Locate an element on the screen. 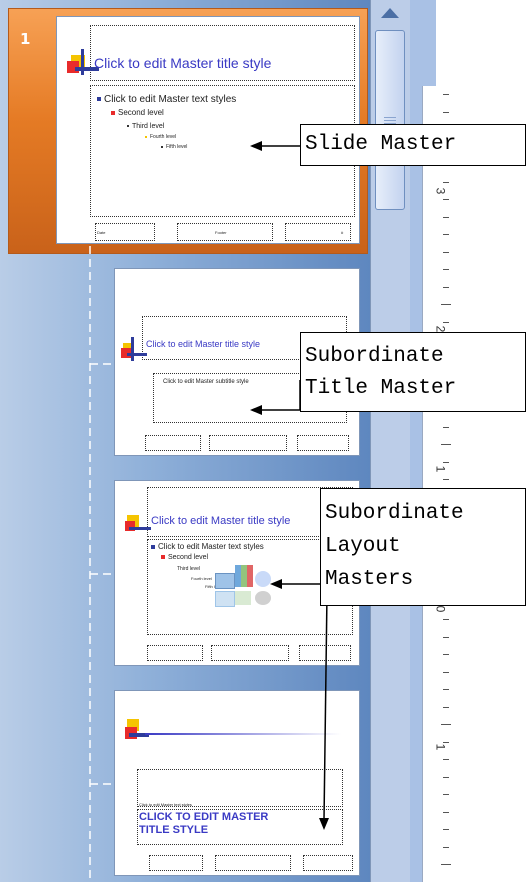  layout-masters-callout: Subordinate Layout Masters is located at coordinates (423, 547).